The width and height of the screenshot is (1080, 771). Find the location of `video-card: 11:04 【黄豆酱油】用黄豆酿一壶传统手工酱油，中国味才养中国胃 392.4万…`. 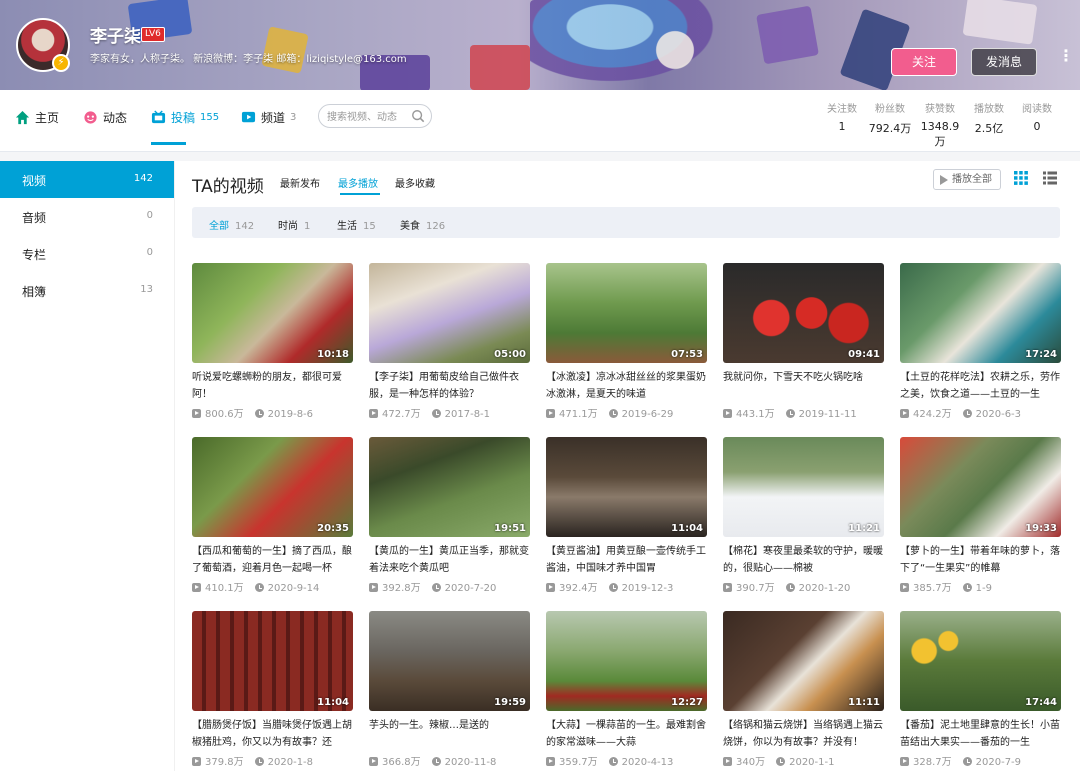

video-card: 11:04 【黄豆酱油】用黄豆酿一壶传统手工酱油，中国味才养中国胃 392.4万… is located at coordinates (626, 517).